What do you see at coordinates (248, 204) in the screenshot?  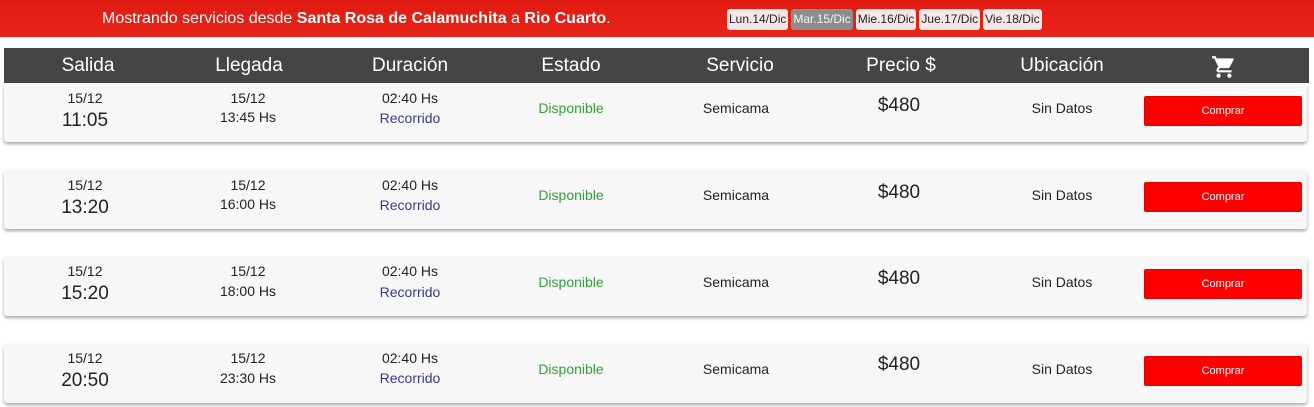 I see `arrival-time: 16:00 Hs` at bounding box center [248, 204].